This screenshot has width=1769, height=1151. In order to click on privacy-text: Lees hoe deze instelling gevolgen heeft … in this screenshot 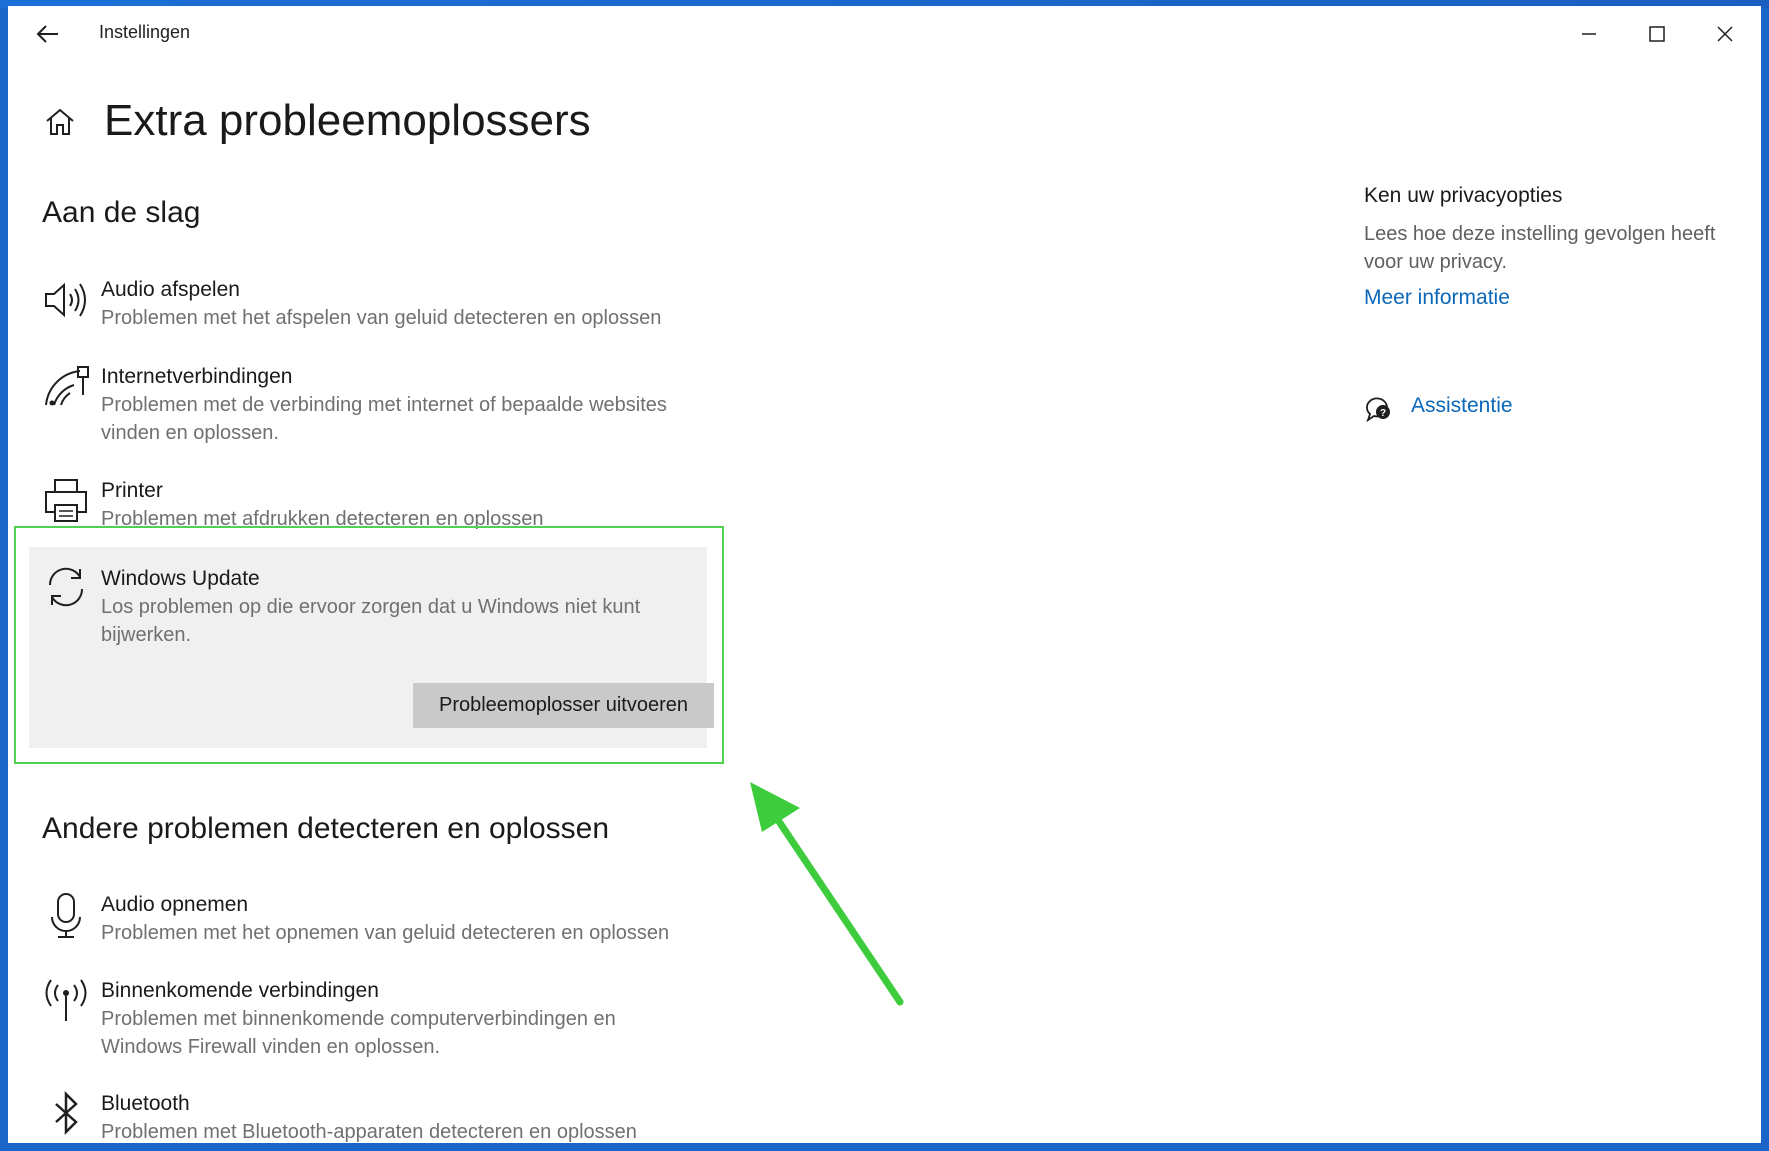, I will do `click(1540, 248)`.